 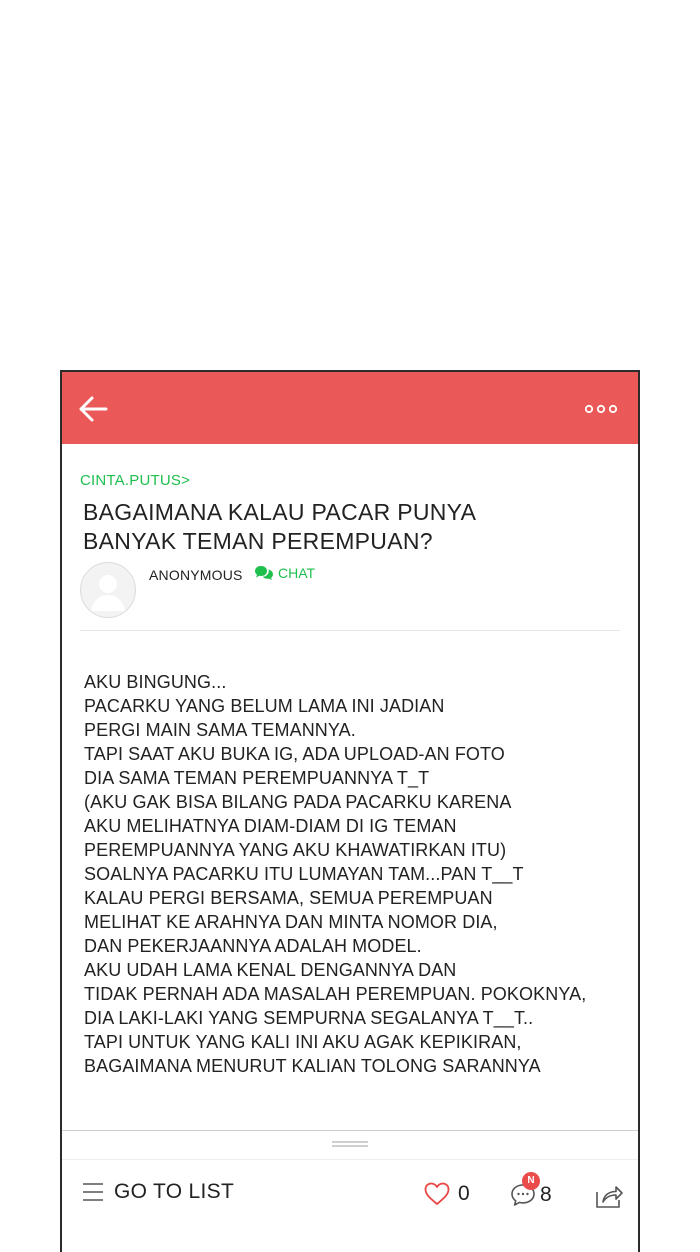 What do you see at coordinates (350, 481) in the screenshot?
I see `category-link: CINTA.PUTUS>` at bounding box center [350, 481].